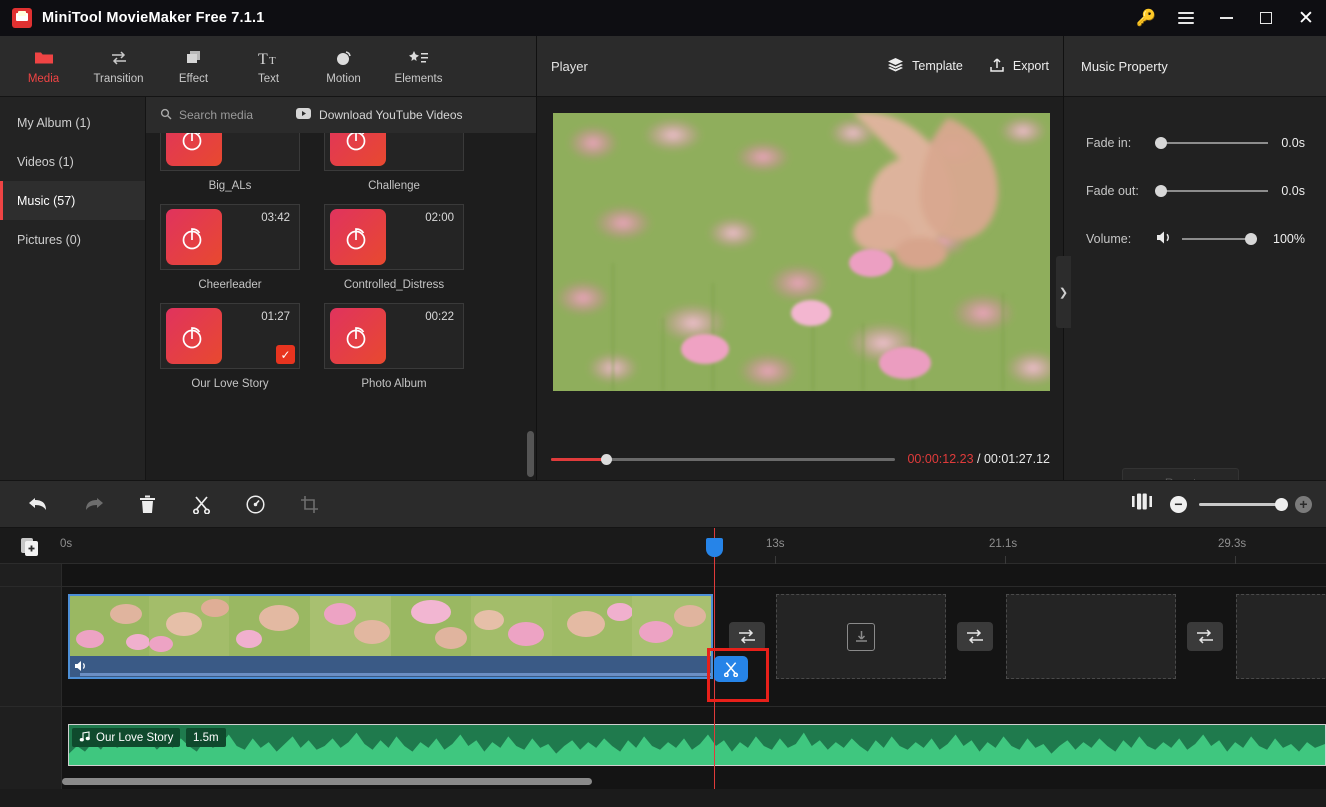  Describe the element at coordinates (1019, 66) in the screenshot. I see `export-button: Export` at that location.